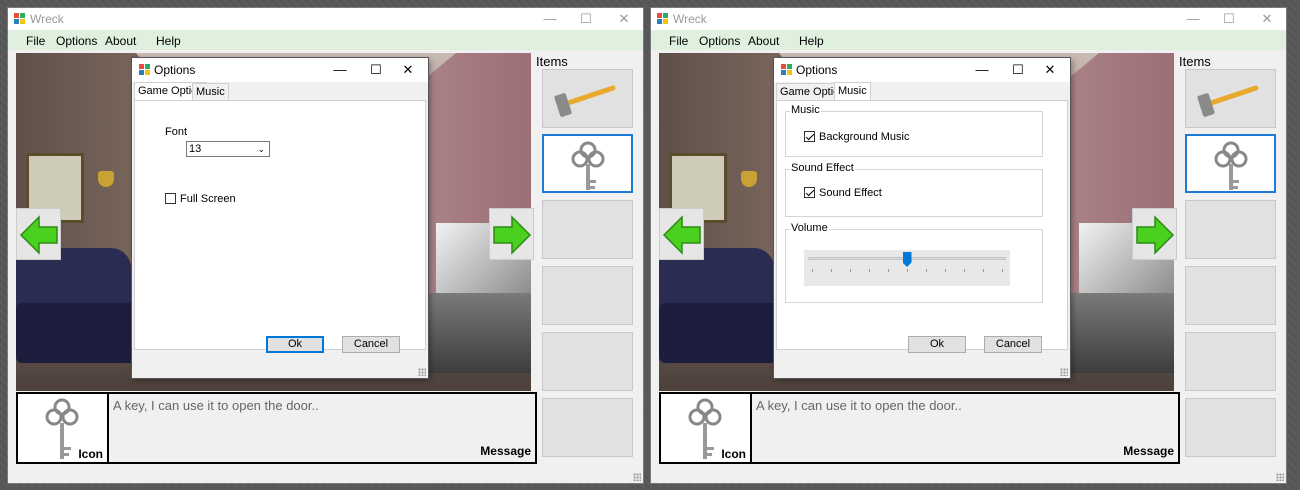 The height and width of the screenshot is (490, 1300). What do you see at coordinates (261, 149) in the screenshot?
I see `chevron-down-icon: ⌄` at bounding box center [261, 149].